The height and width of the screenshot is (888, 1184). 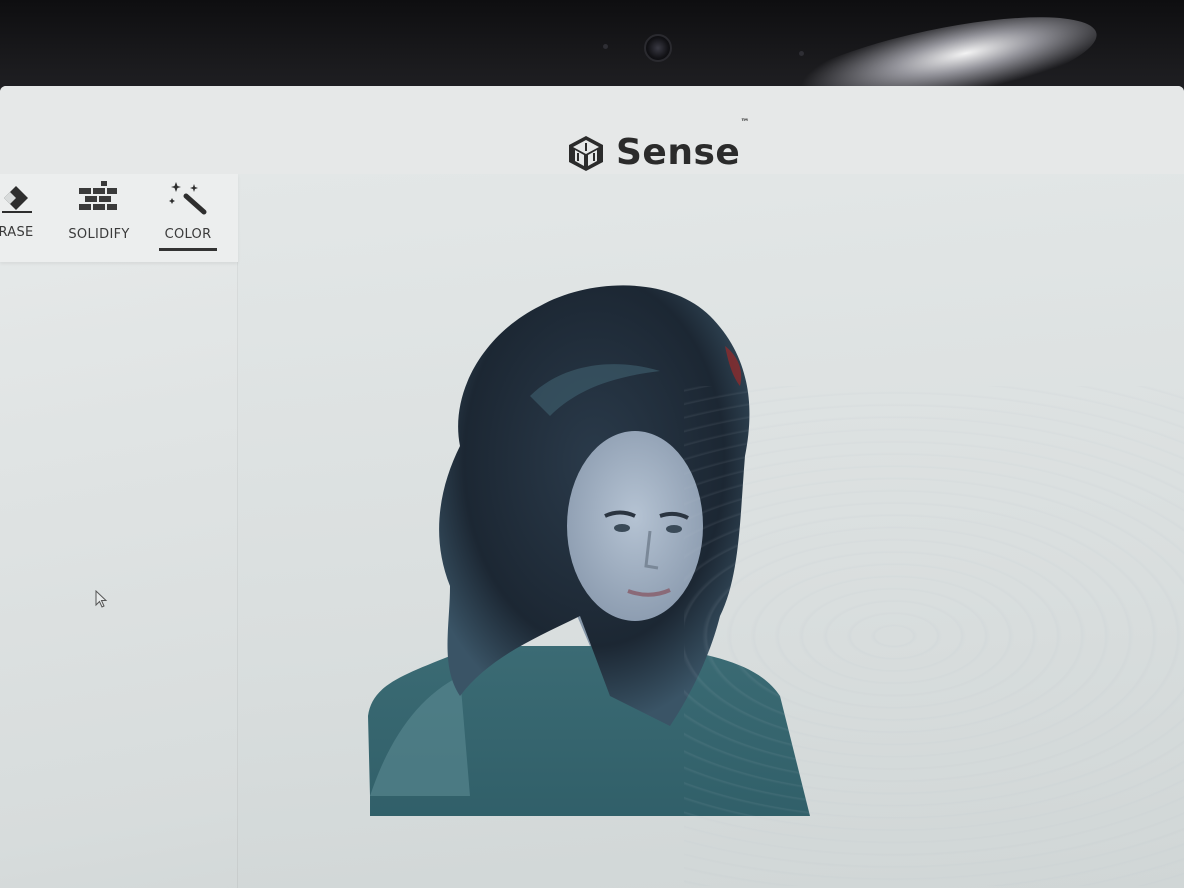 I want to click on erase-tool-label: RASE, so click(x=17, y=232).